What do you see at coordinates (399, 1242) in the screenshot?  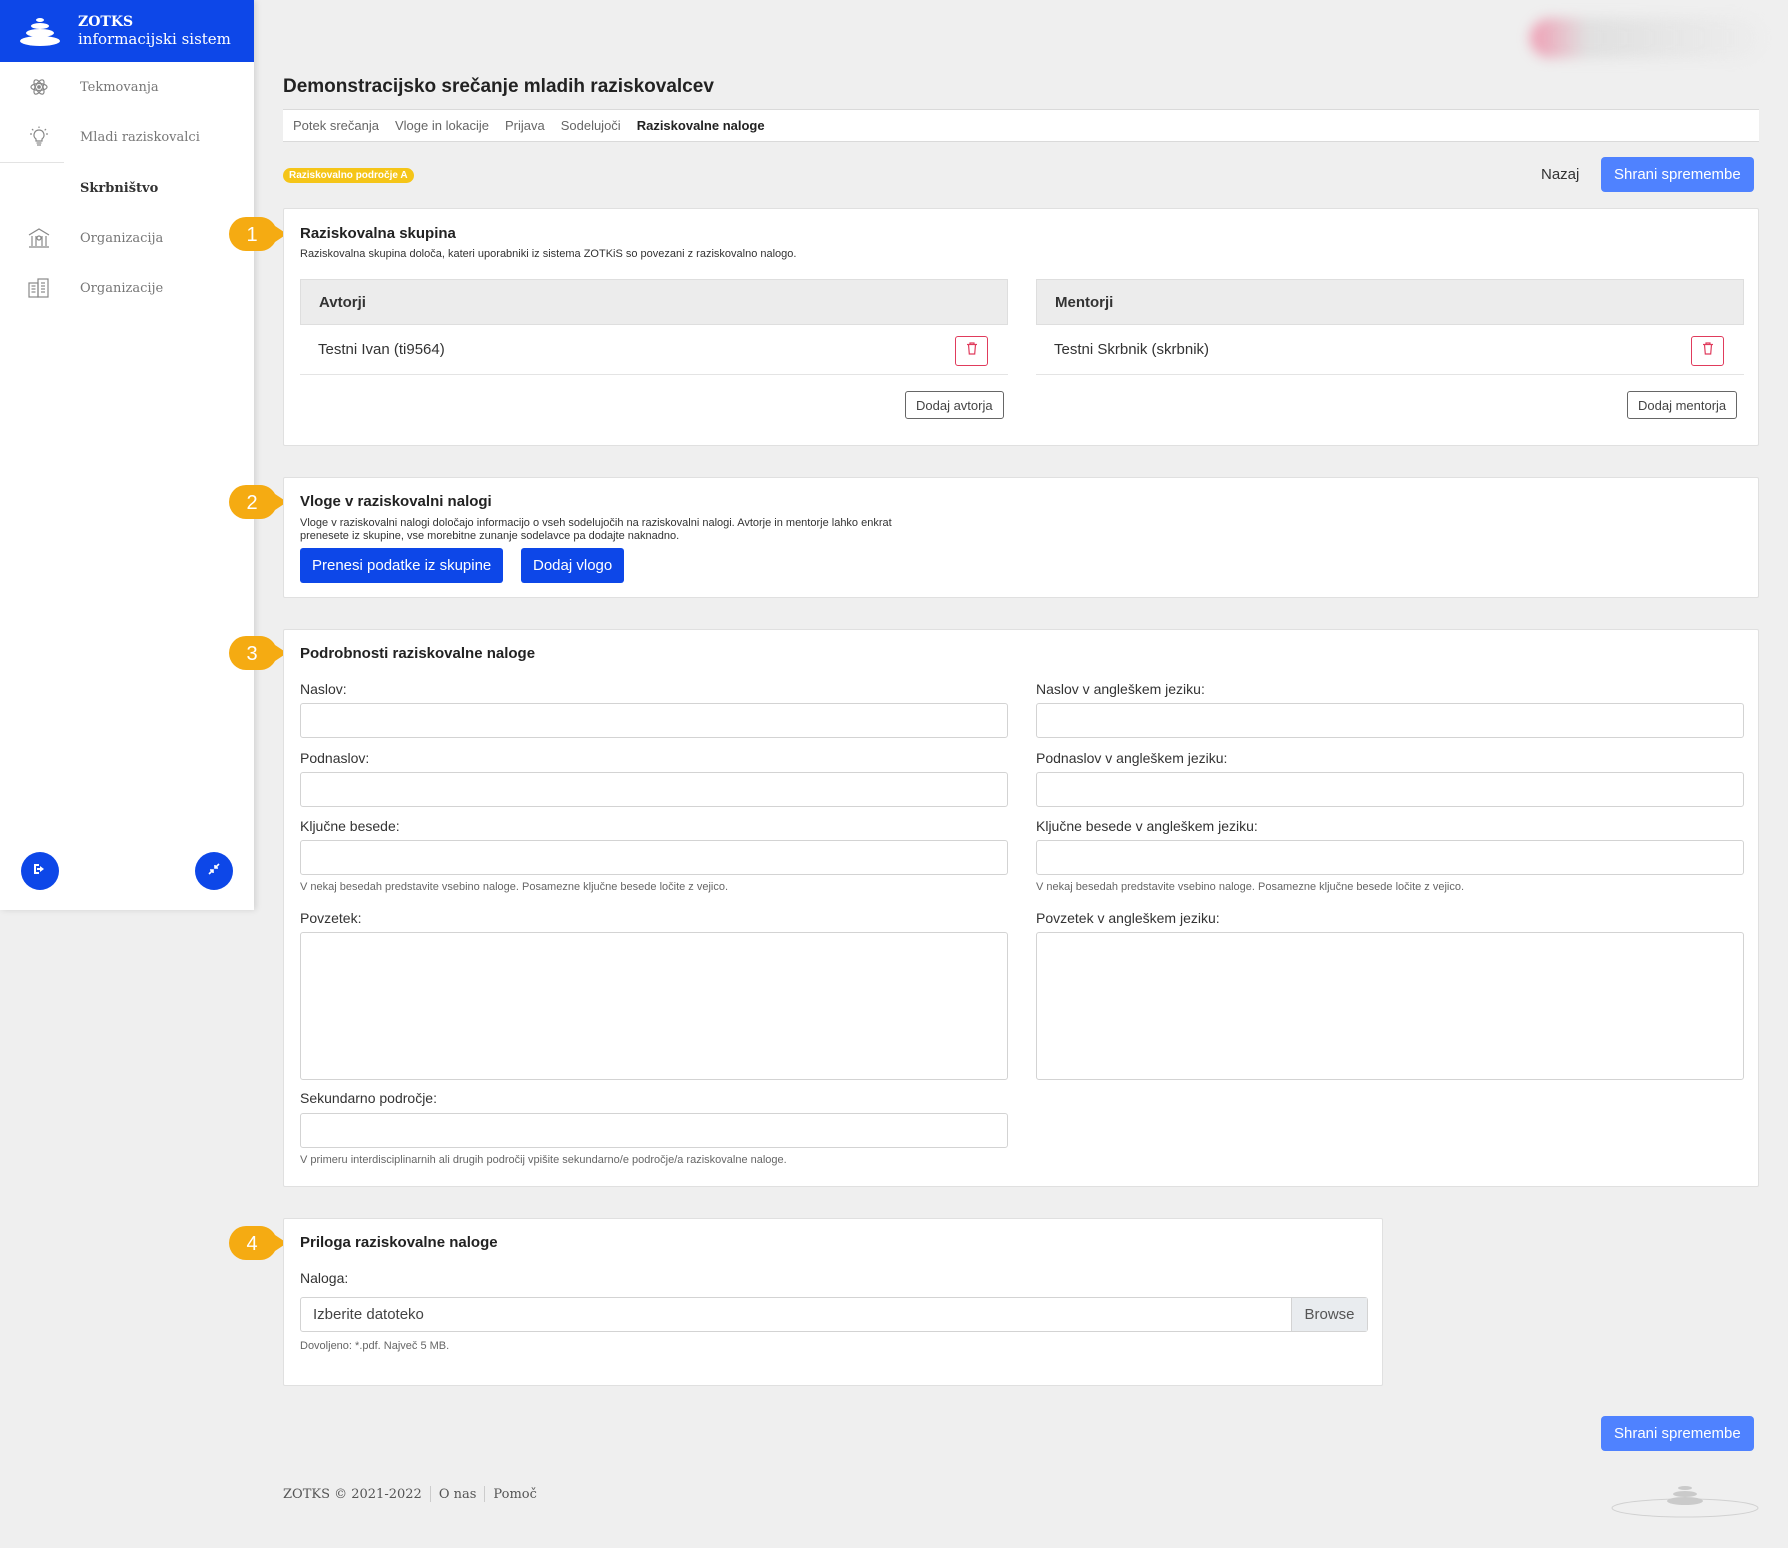 I see `card-title: Priloga raziskovalne naloge` at bounding box center [399, 1242].